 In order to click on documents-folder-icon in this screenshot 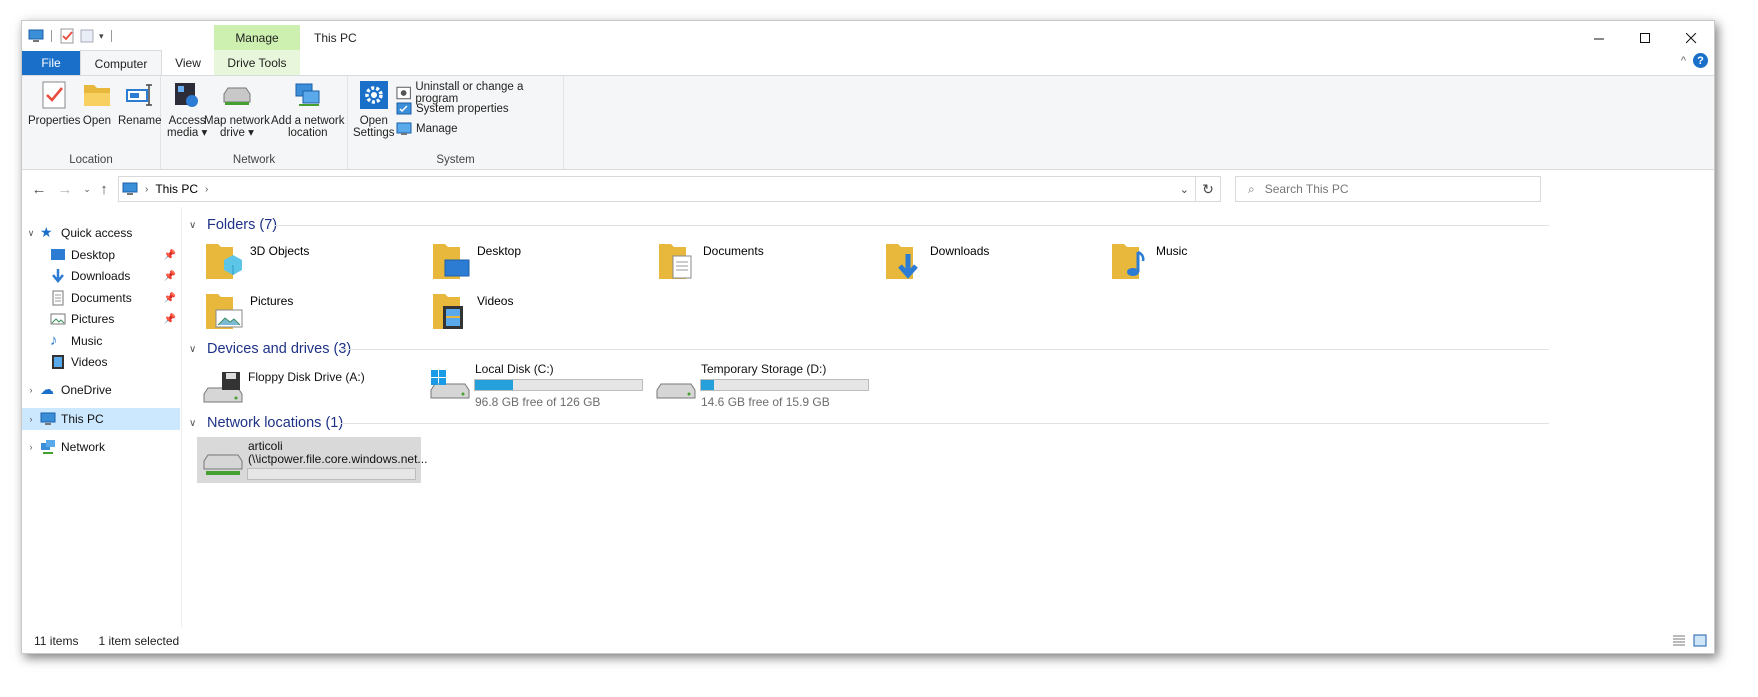, I will do `click(675, 261)`.